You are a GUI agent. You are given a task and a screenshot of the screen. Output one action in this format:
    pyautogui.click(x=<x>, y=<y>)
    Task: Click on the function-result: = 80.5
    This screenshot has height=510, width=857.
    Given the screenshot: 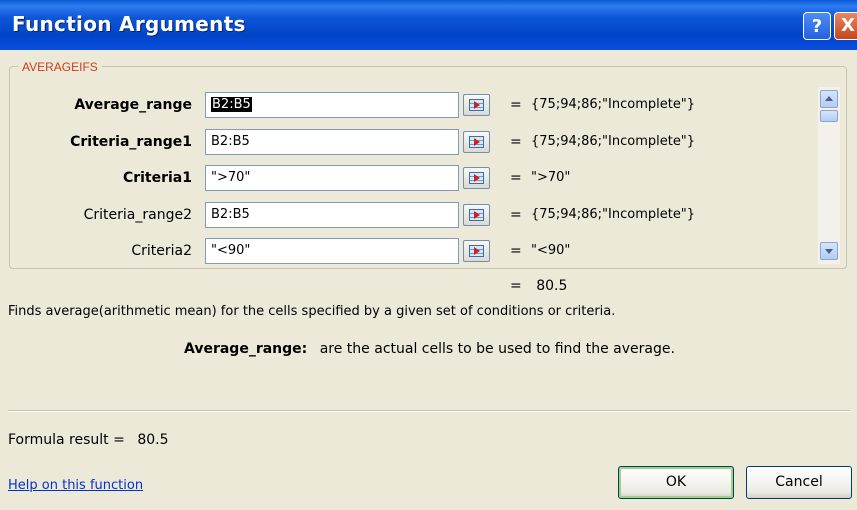 What is the action you would take?
    pyautogui.click(x=538, y=286)
    